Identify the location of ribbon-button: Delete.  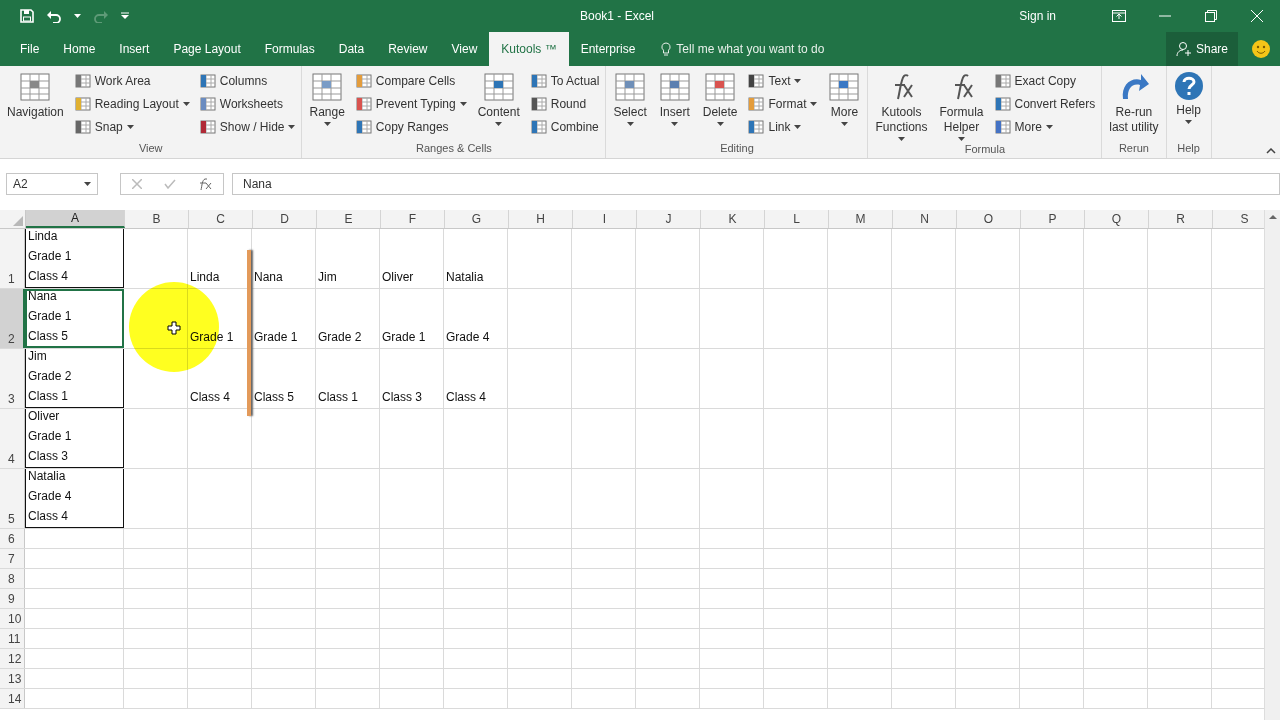
(720, 105).